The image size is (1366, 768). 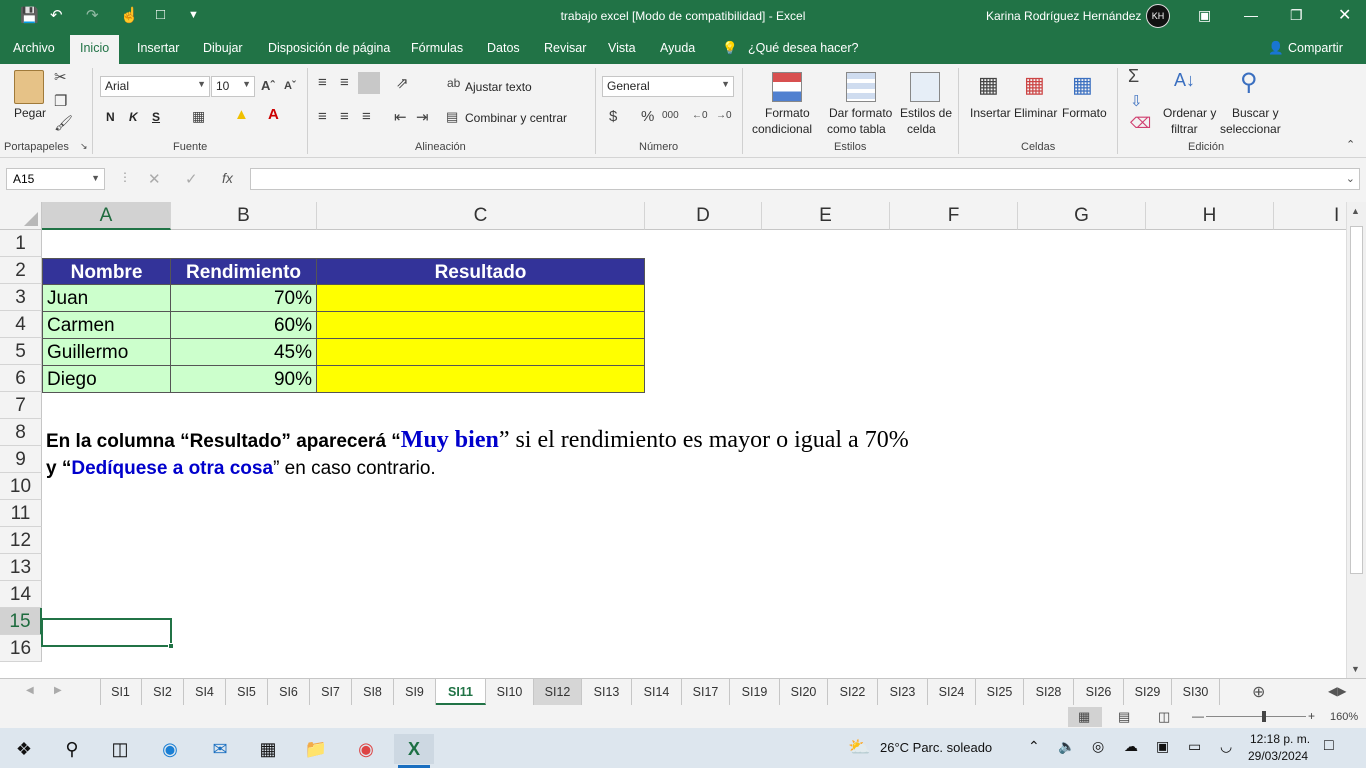 What do you see at coordinates (329, 48) in the screenshot?
I see `tab-disposicion: Disposición de página` at bounding box center [329, 48].